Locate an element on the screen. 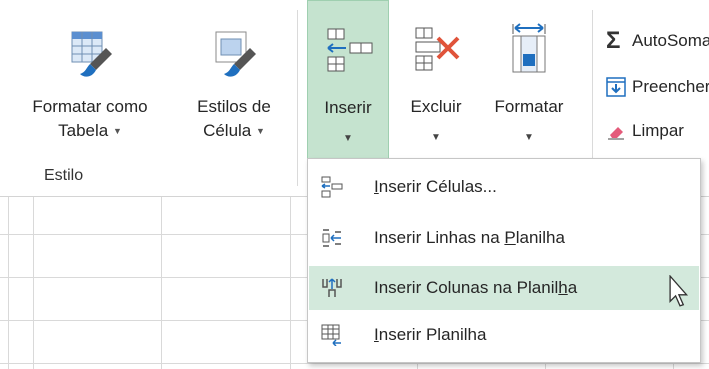 The height and width of the screenshot is (369, 709). format-button: Formatar ▼ is located at coordinates (529, 81).